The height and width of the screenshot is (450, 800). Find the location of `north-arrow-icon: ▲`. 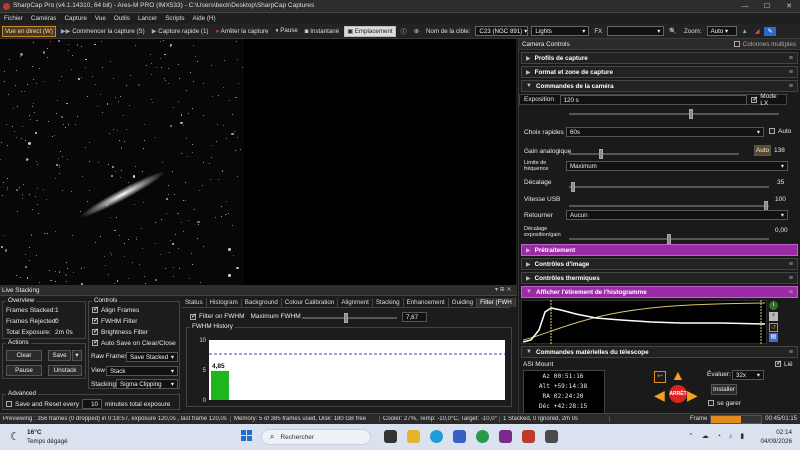

north-arrow-icon: ▲ is located at coordinates (678, 375).